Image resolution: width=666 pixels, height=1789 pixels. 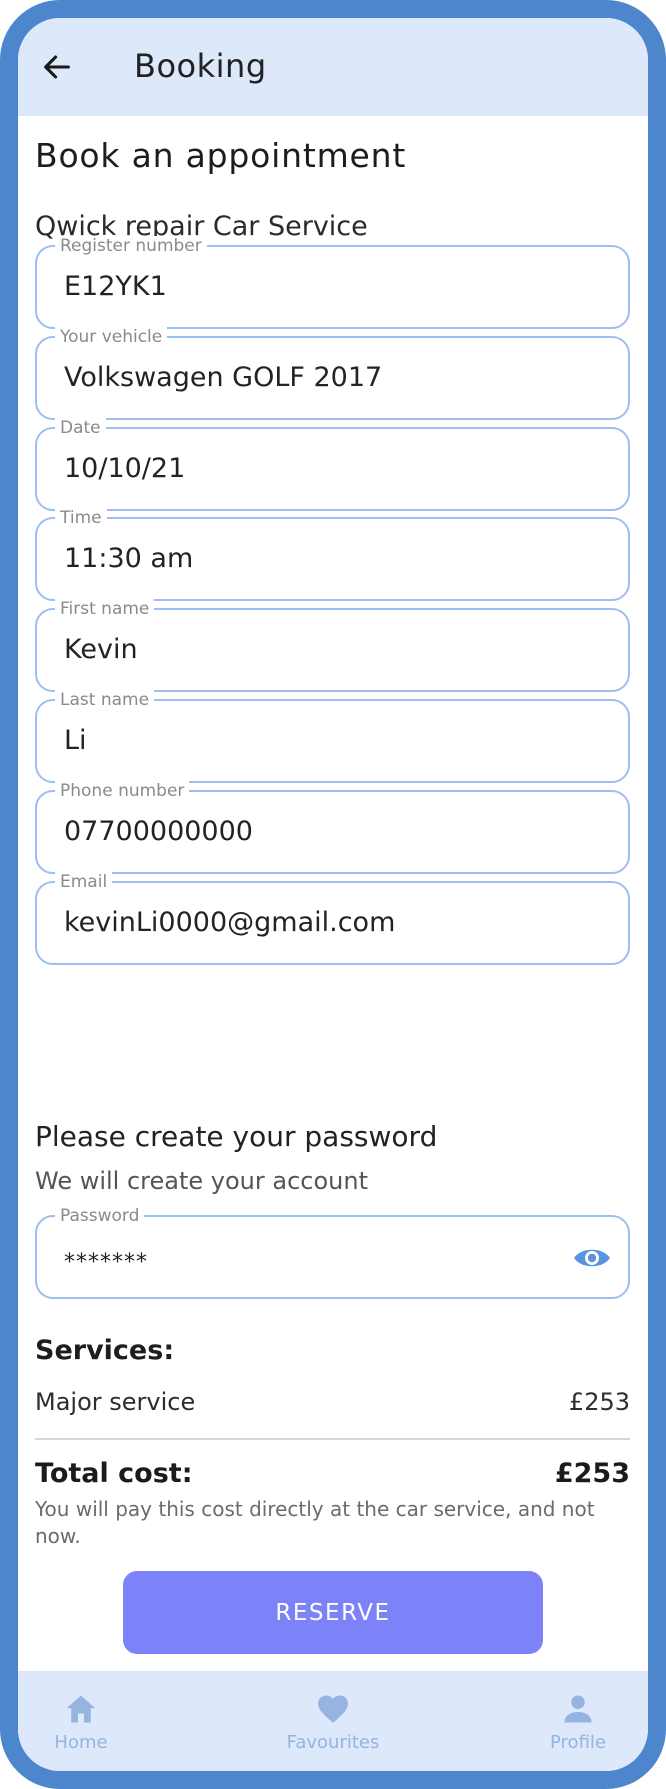 What do you see at coordinates (81, 1742) in the screenshot?
I see `nav-label-home: Home` at bounding box center [81, 1742].